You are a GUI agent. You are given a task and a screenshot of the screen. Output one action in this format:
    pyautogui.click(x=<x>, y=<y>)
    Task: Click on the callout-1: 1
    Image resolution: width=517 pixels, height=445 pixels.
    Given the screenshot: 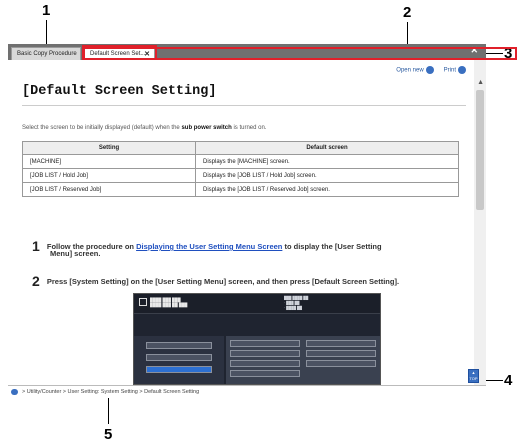 What is the action you would take?
    pyautogui.click(x=46, y=10)
    